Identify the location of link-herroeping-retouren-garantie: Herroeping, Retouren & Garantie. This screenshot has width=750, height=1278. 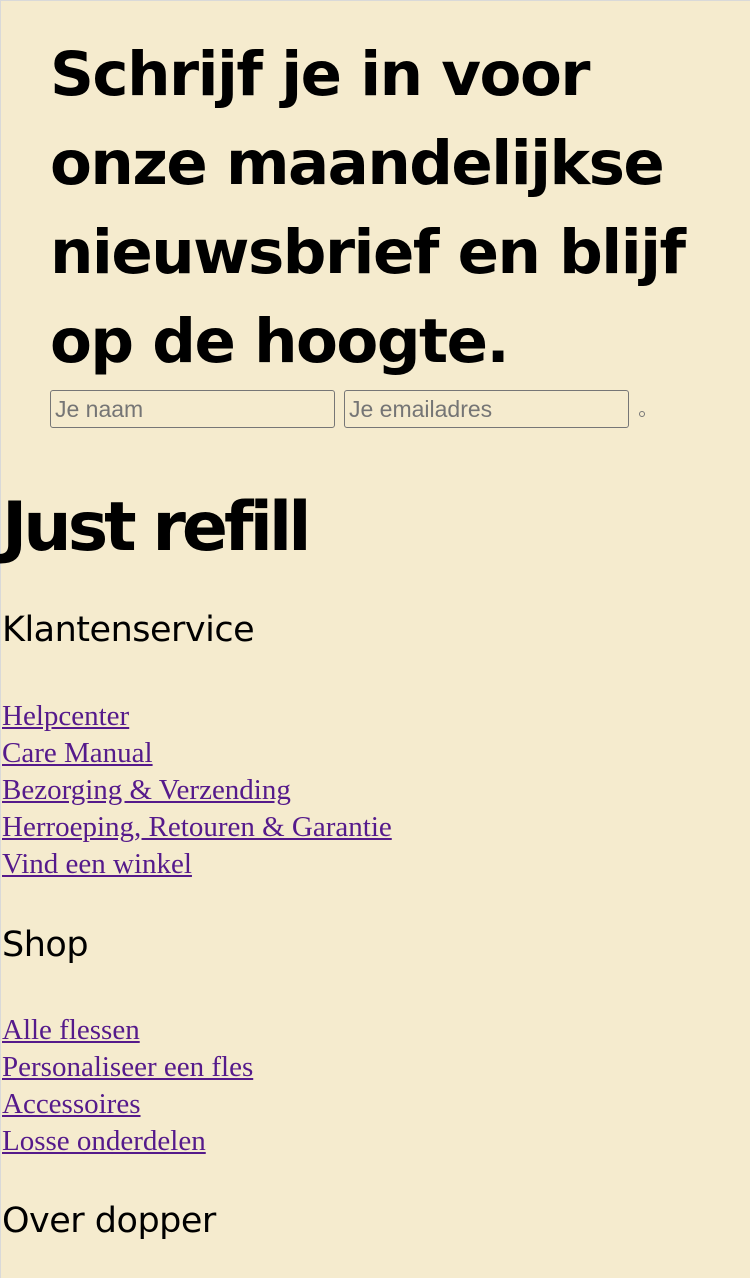
(197, 827).